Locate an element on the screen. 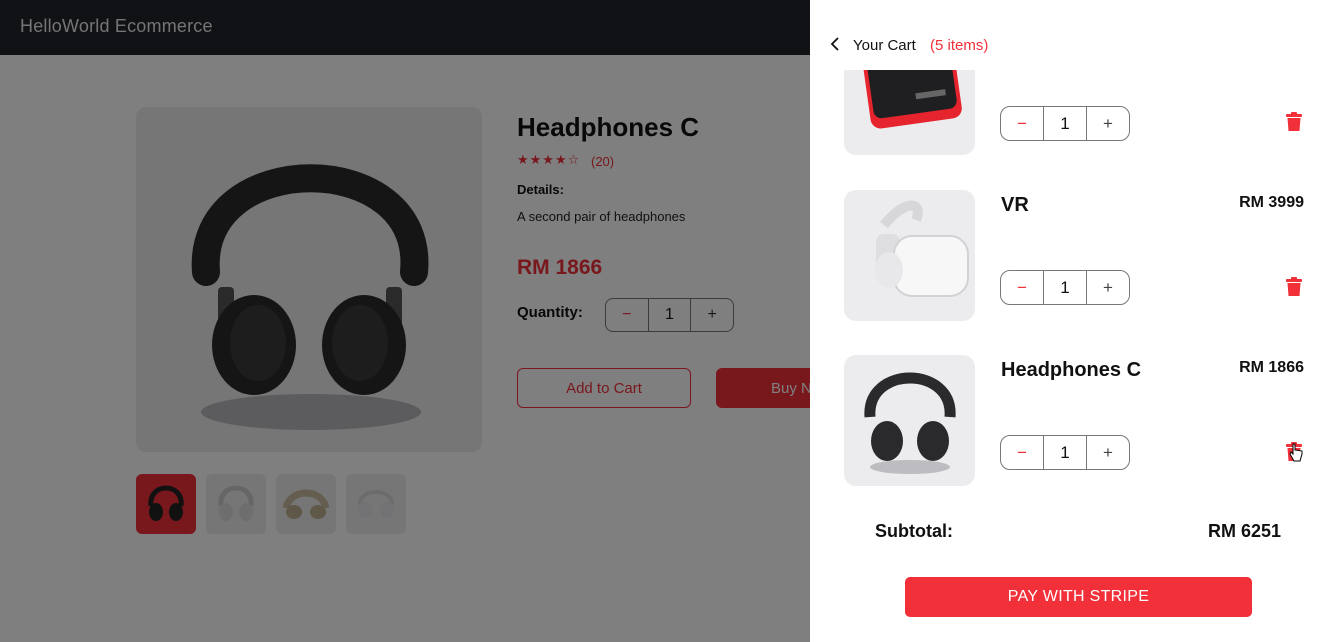 The width and height of the screenshot is (1328, 642). subtotal-value: RM 6251 is located at coordinates (1244, 531).